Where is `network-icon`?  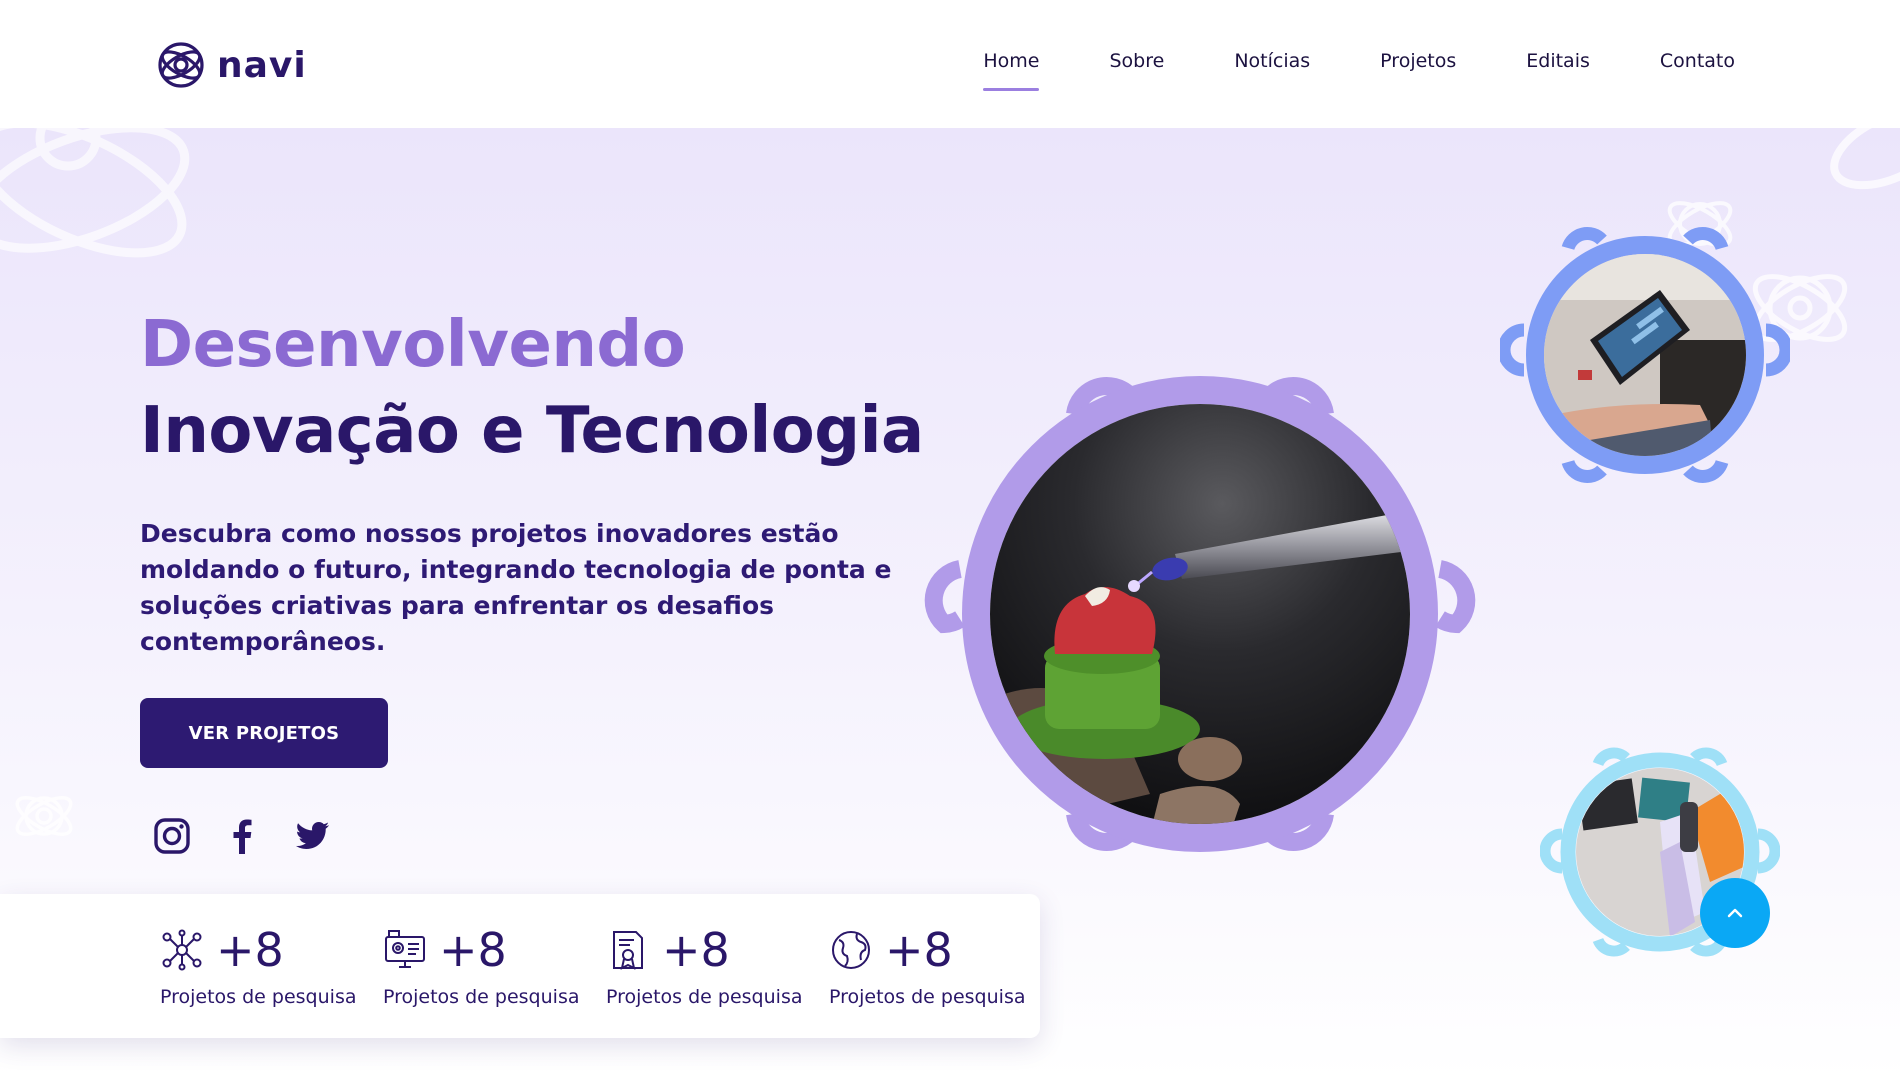
network-icon is located at coordinates (182, 950).